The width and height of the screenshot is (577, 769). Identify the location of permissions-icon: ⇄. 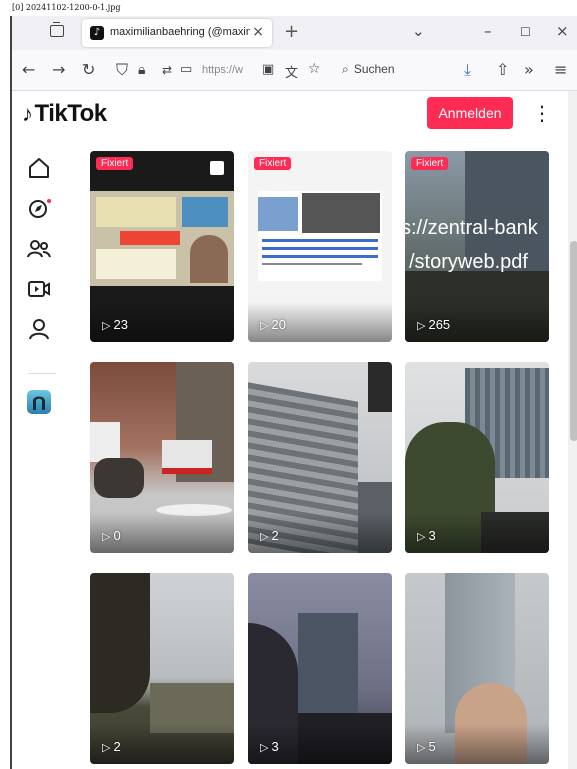
(167, 70).